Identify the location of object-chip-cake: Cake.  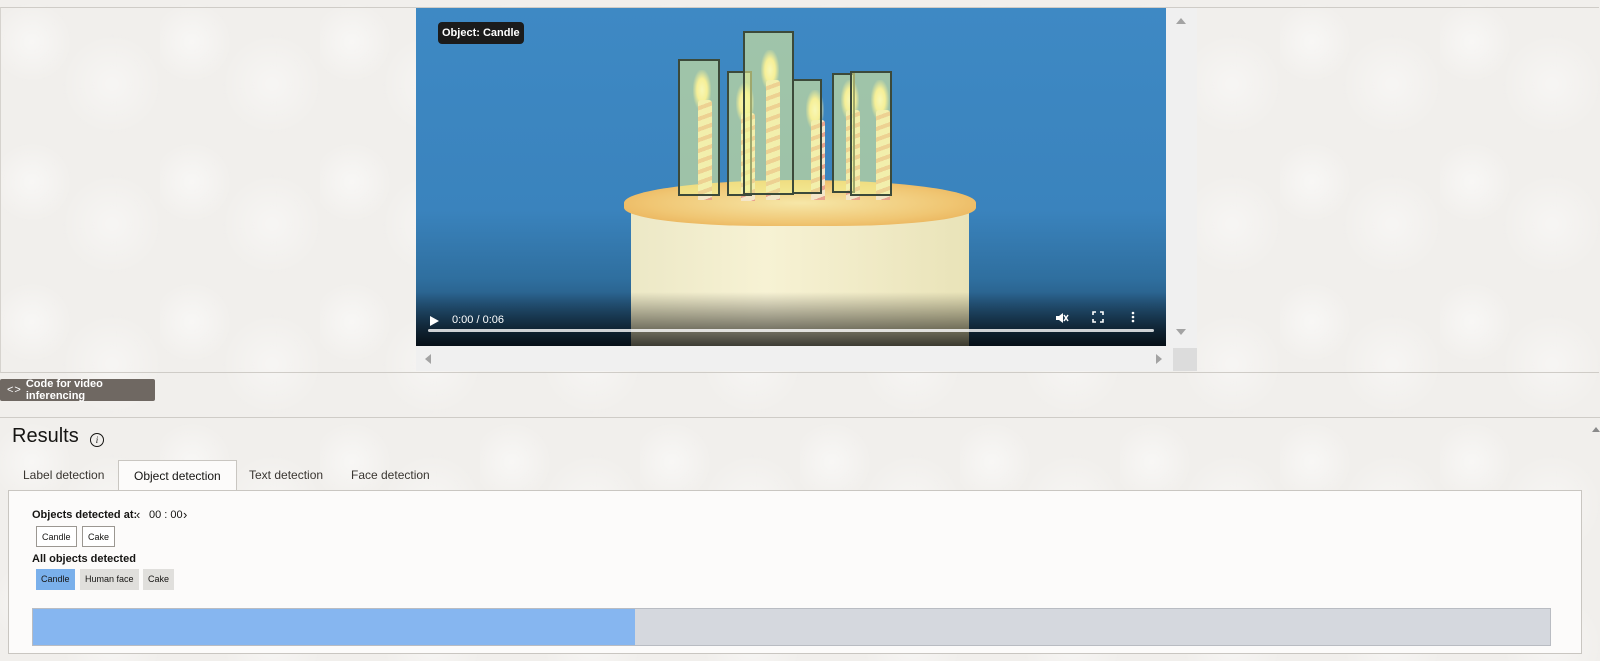
(99, 536).